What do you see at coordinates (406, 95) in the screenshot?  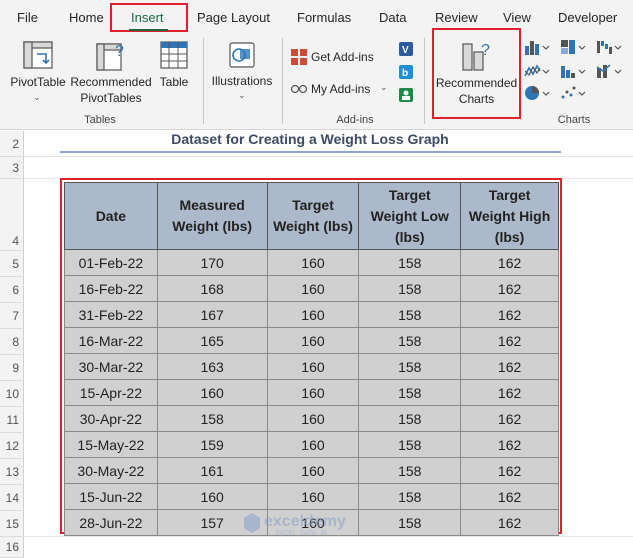 I see `people-graph-icon` at bounding box center [406, 95].